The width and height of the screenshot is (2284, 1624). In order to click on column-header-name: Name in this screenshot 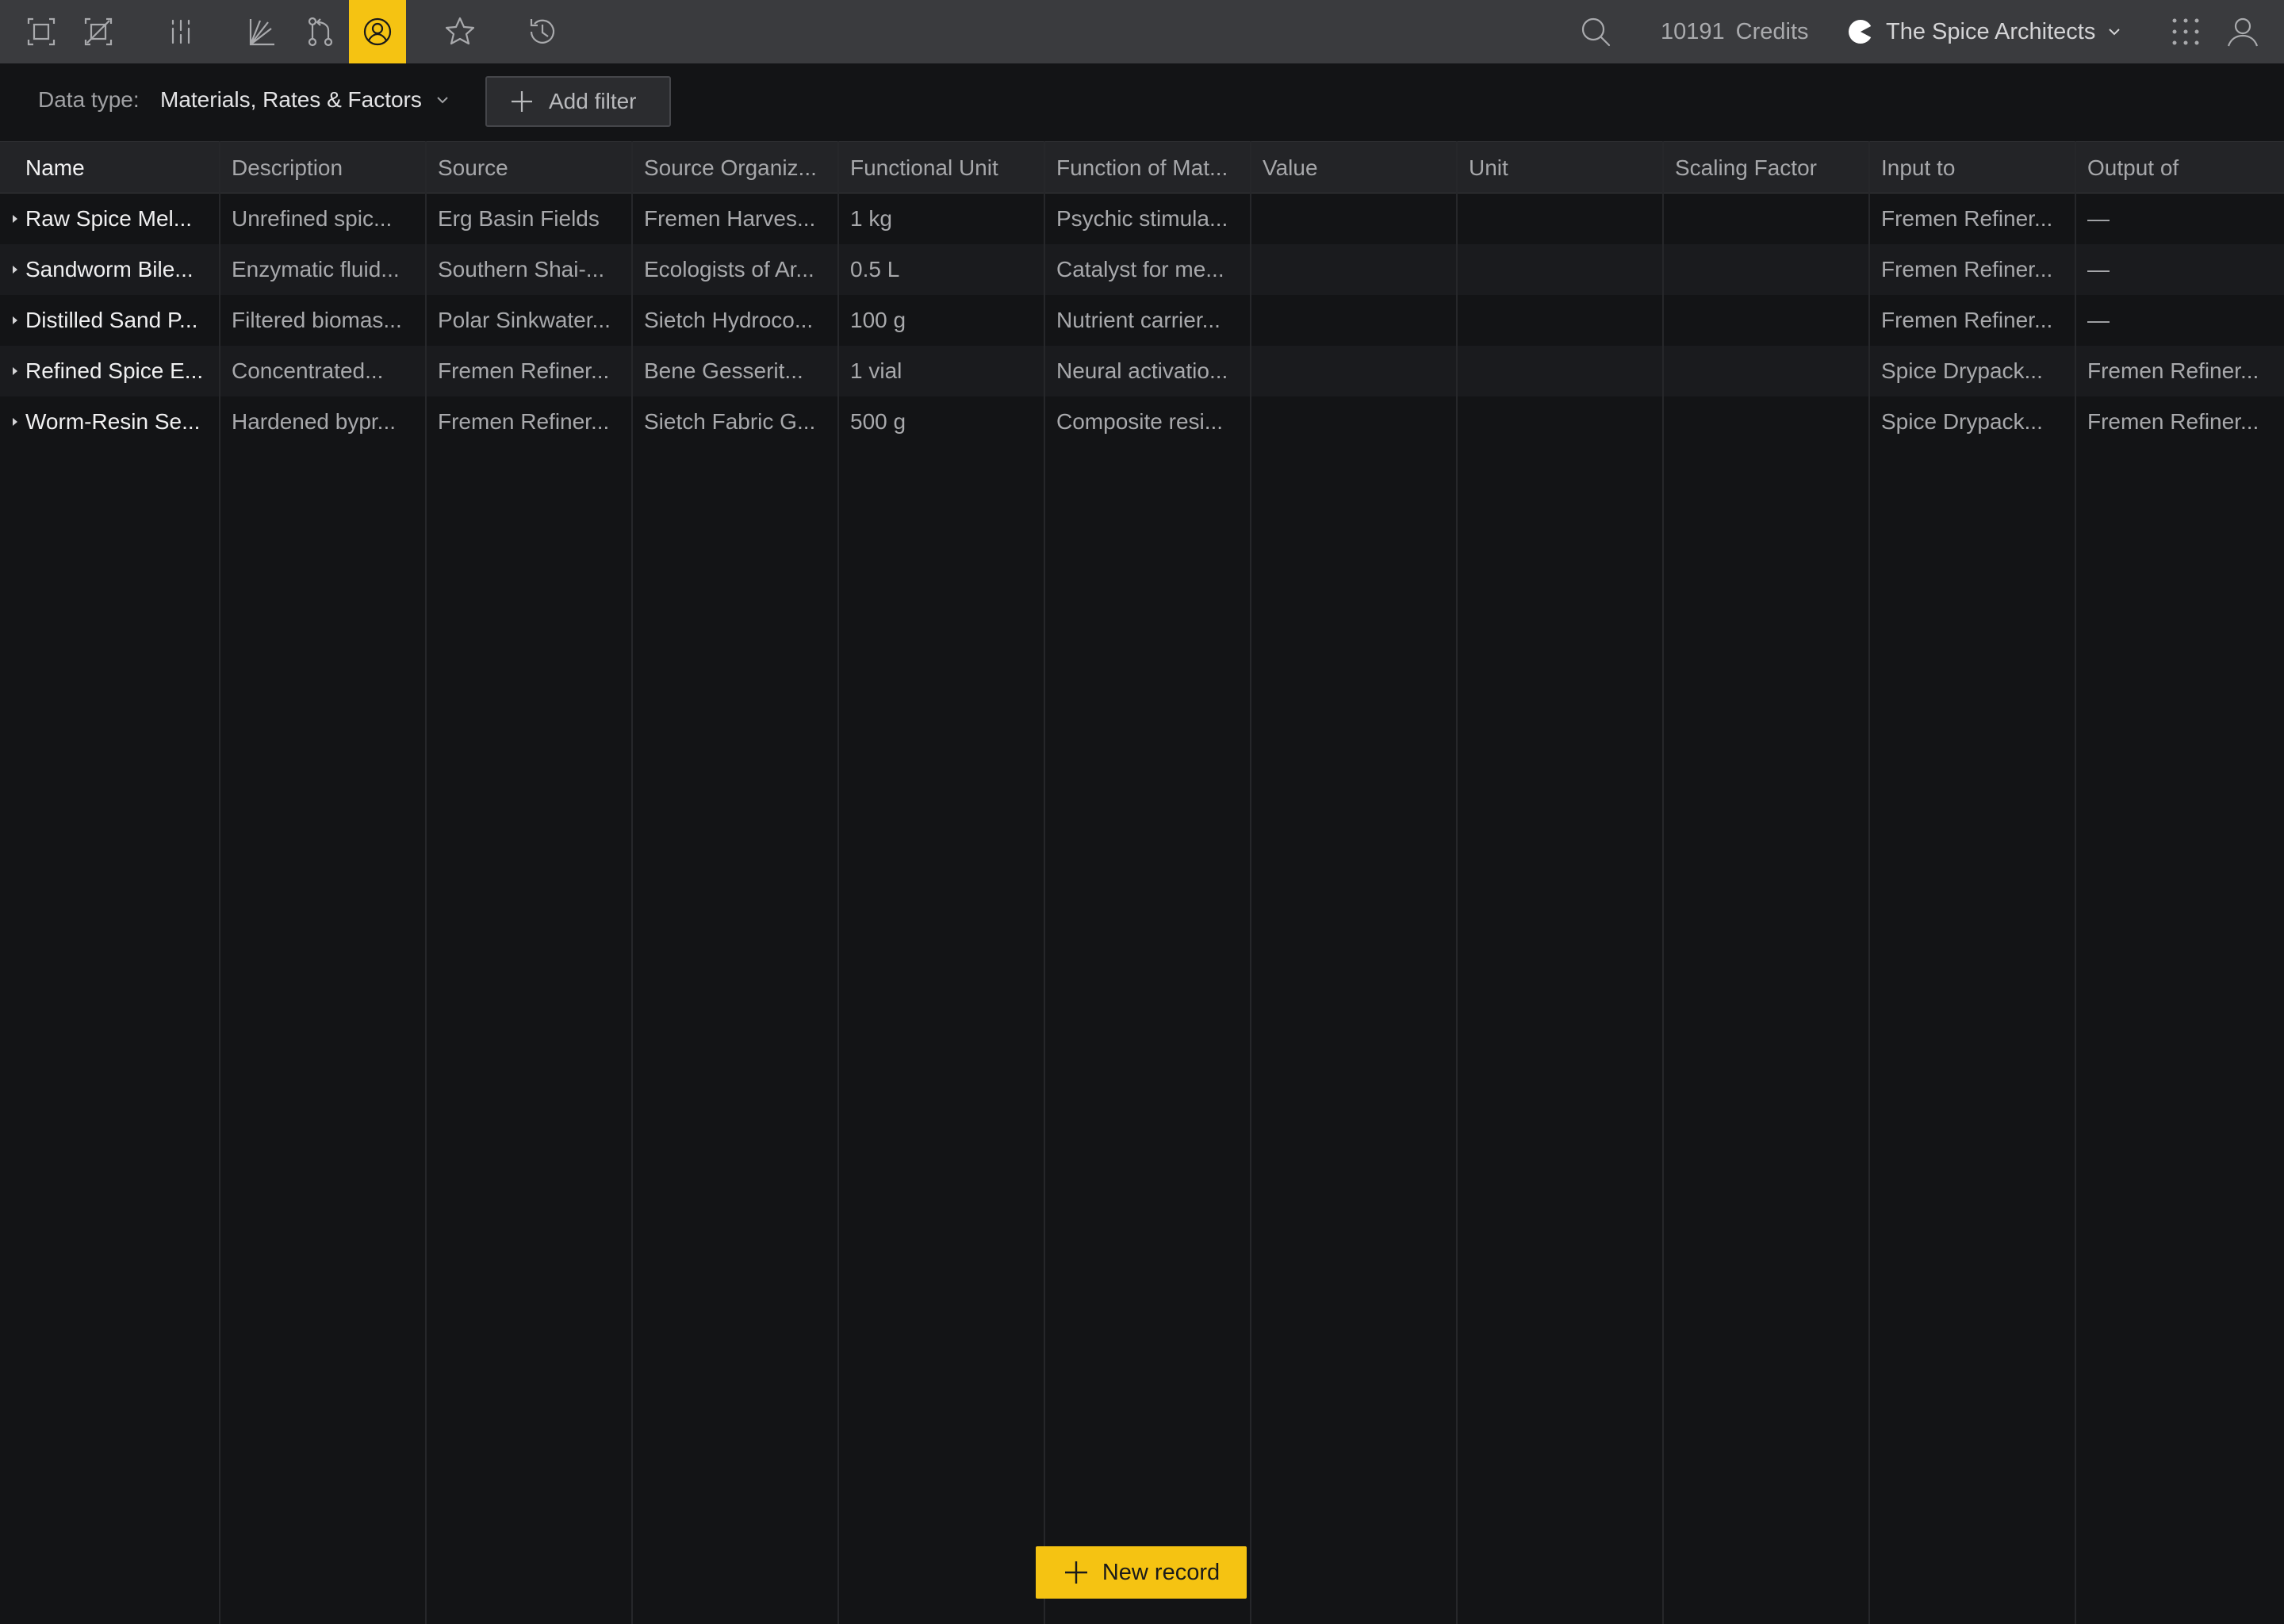, I will do `click(109, 168)`.